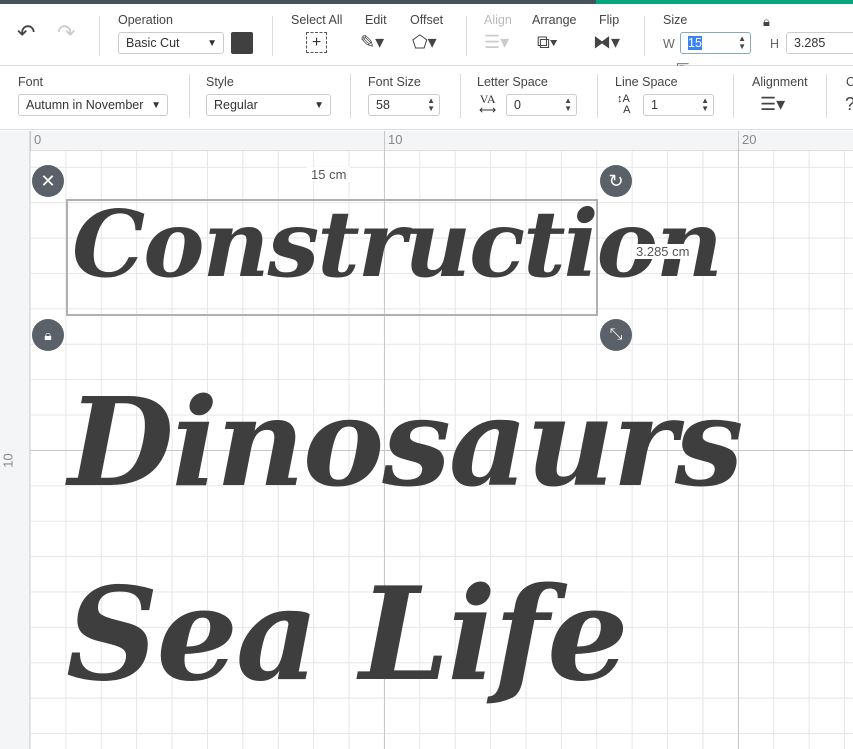  What do you see at coordinates (810, 43) in the screenshot?
I see `height-value: 3.285` at bounding box center [810, 43].